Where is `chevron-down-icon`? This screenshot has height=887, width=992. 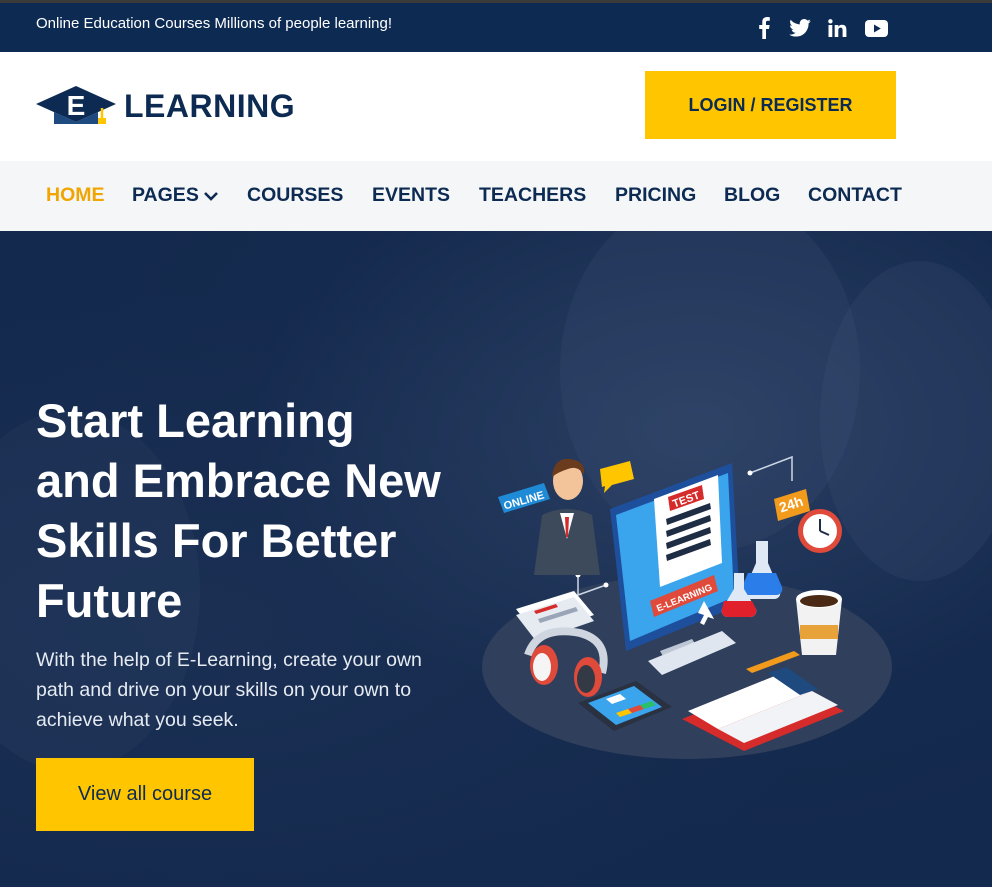 chevron-down-icon is located at coordinates (210, 196).